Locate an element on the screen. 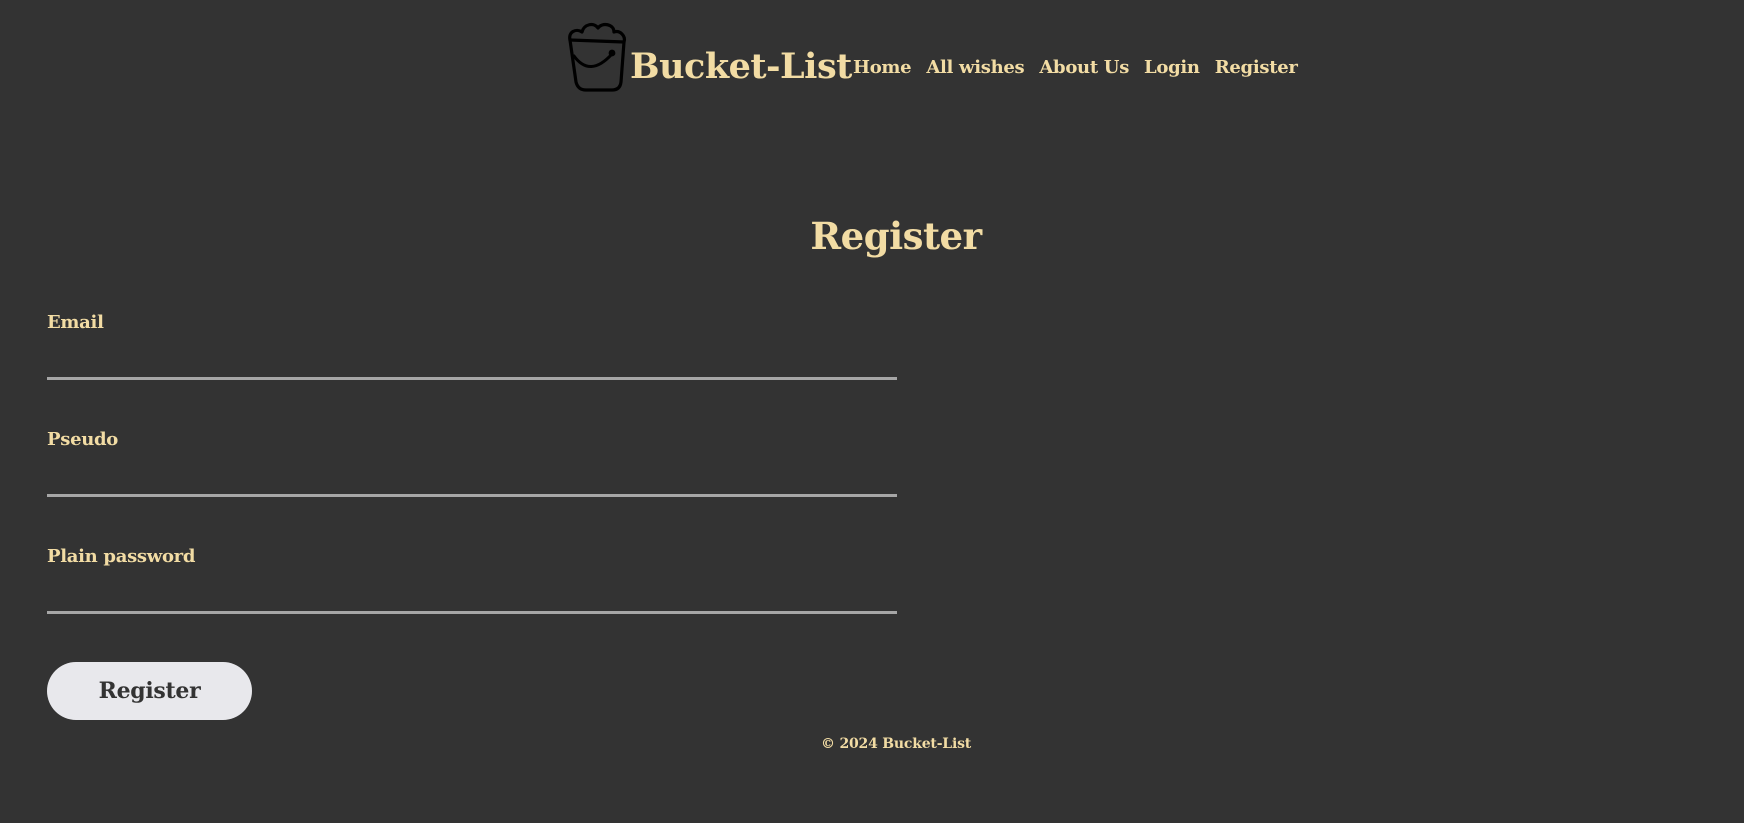  password-field-group: Plain password is located at coordinates (472, 581).